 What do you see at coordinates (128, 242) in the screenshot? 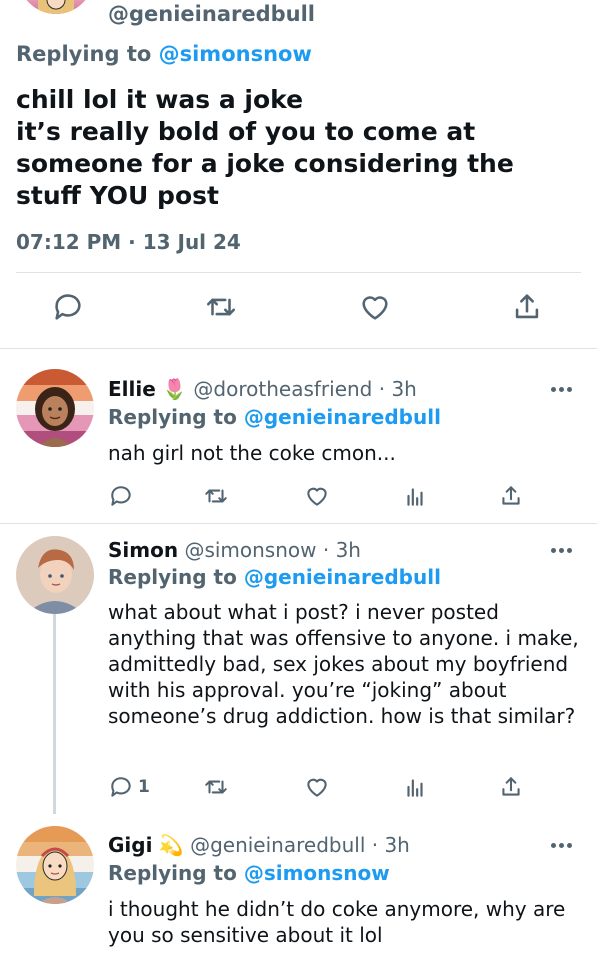
I see `tweet-timestamp: 07:12 PM · 13 Jul 24` at bounding box center [128, 242].